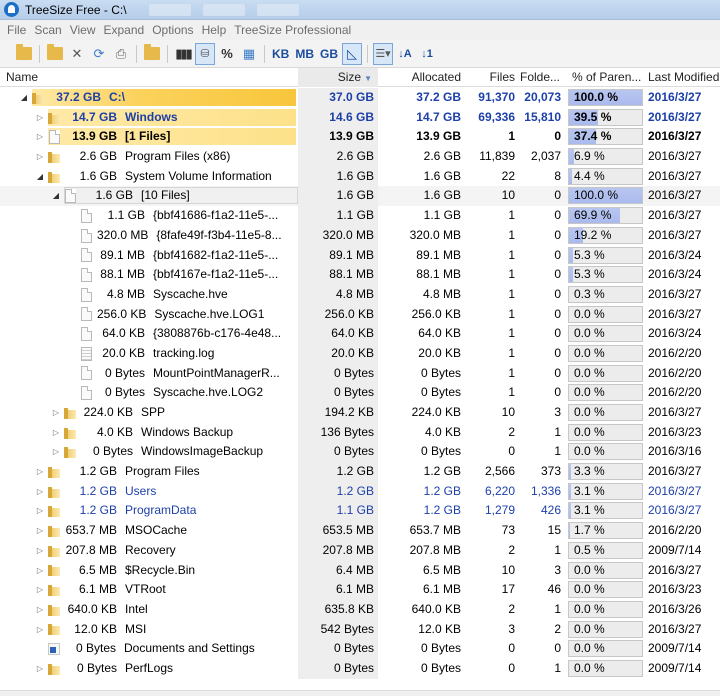 This screenshot has height=696, width=720. I want to click on menu-expand: Expand, so click(124, 30).